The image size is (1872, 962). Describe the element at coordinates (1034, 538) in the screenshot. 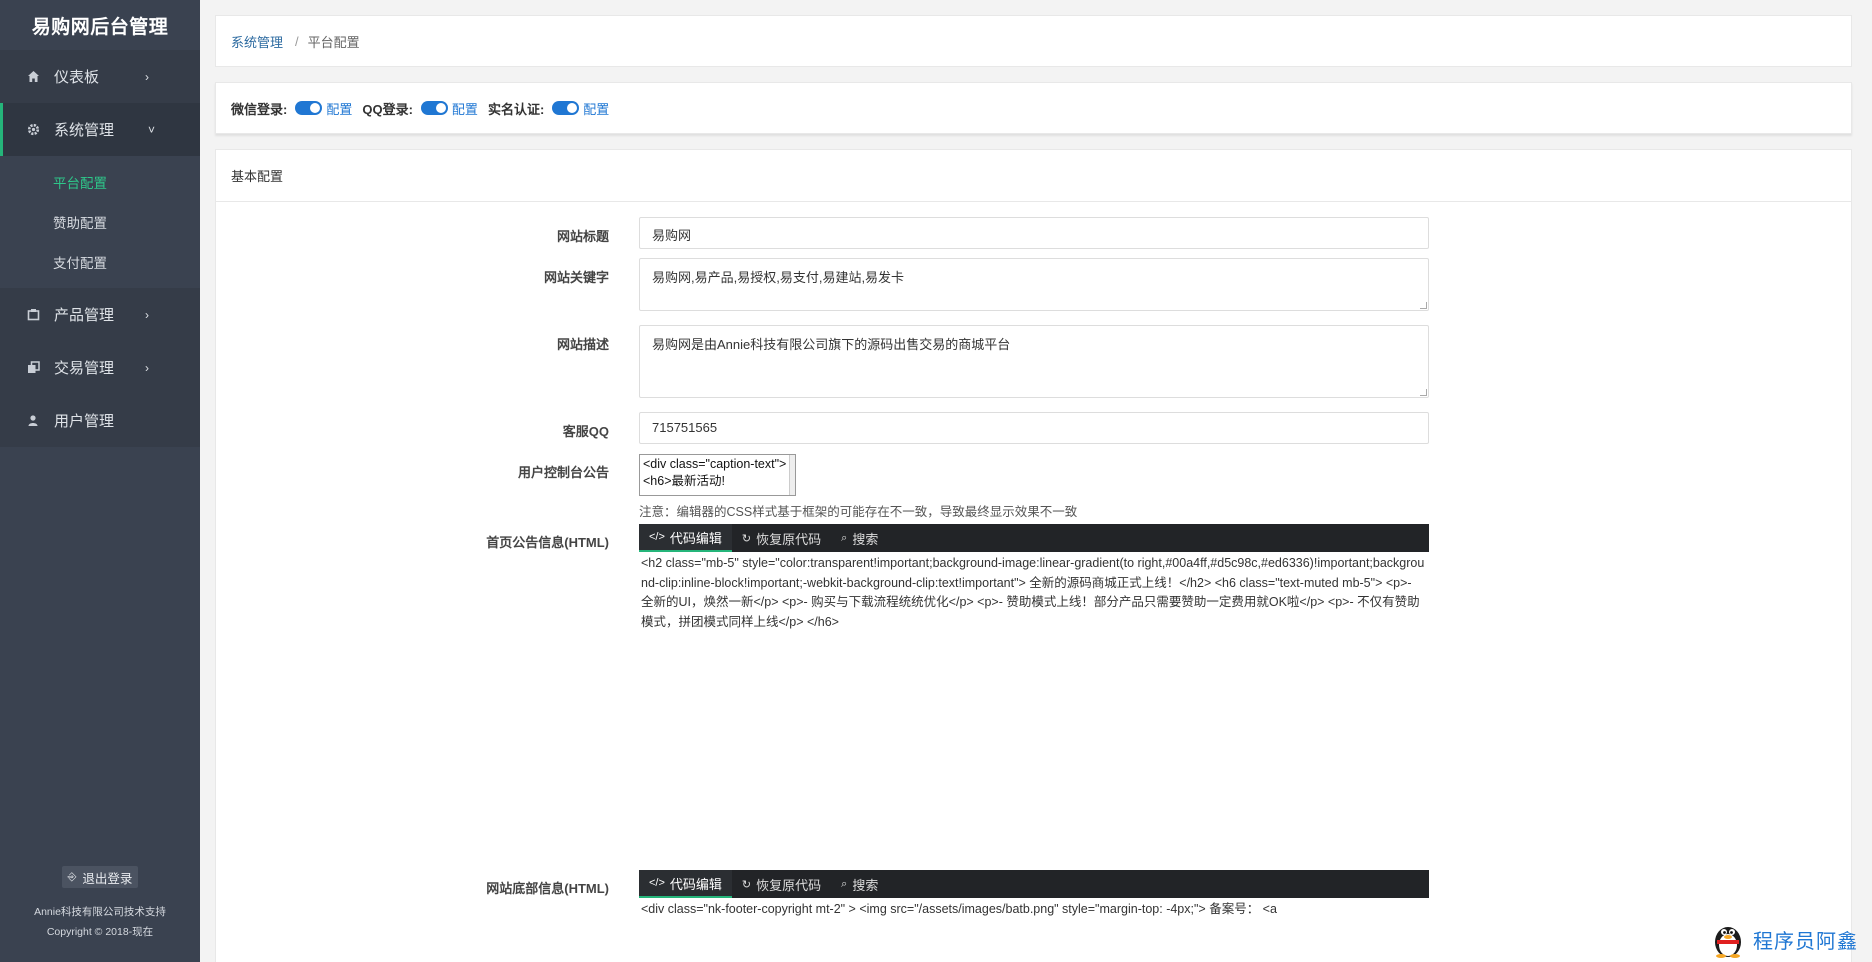

I see `home-notice-editor-toolbar: </> 代码编辑 ↻ 恢复原代码 ⌕ 搜索` at that location.